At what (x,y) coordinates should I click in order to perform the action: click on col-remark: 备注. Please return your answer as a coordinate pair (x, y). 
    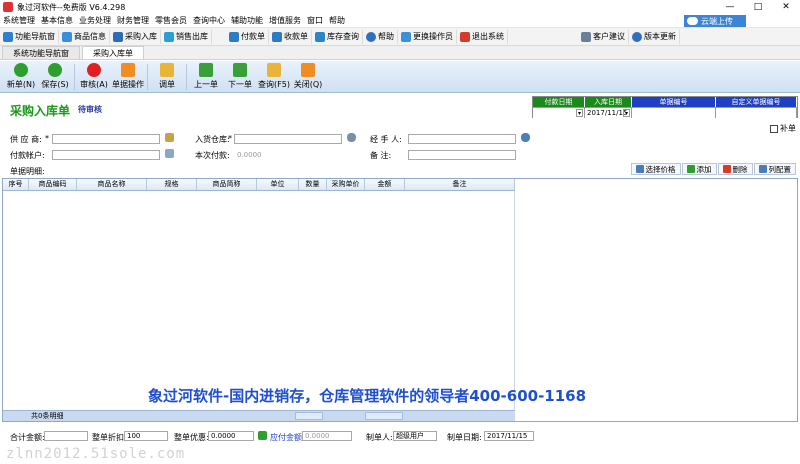
    Looking at the image, I should click on (460, 184).